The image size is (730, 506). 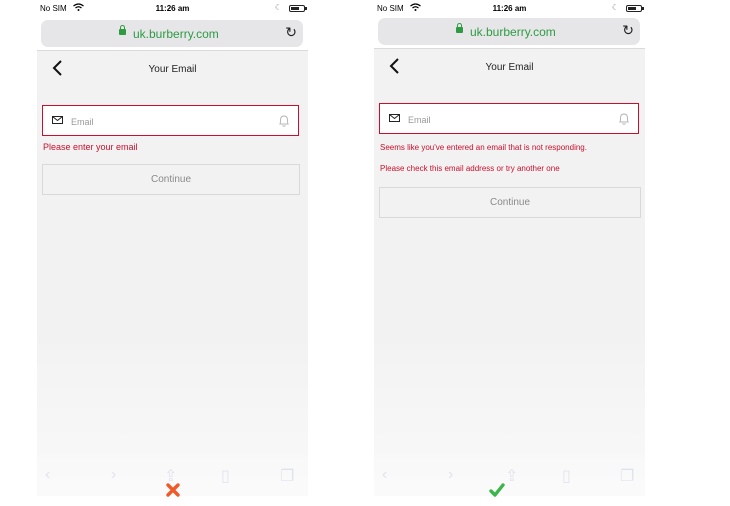 I want to click on browser-toolbar: ‹ › ⇪ ▯ ❐, so click(x=509, y=477).